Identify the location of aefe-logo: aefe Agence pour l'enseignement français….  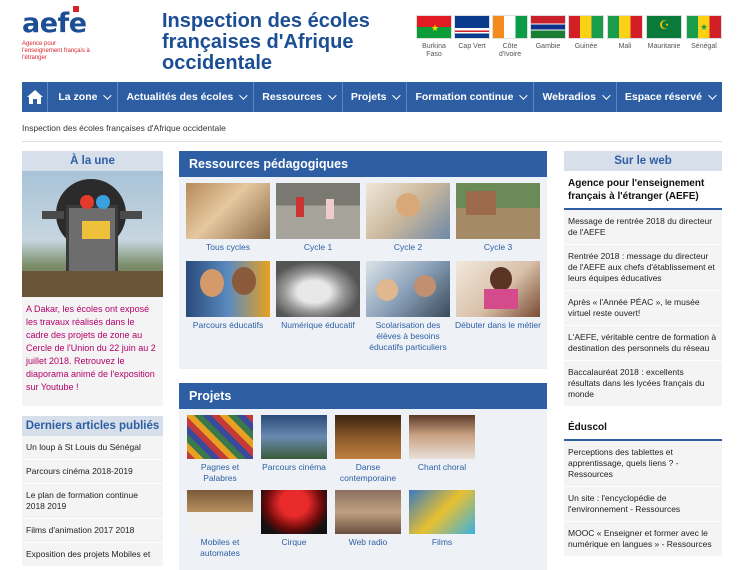
(62, 34).